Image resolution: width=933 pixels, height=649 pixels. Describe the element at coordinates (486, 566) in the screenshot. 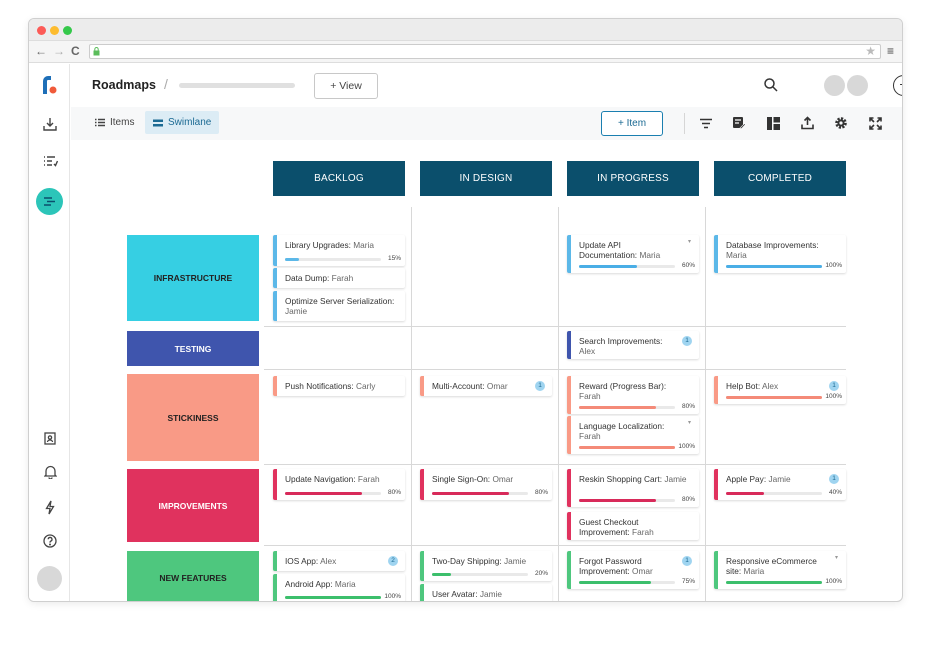

I see `roadmap-card: Two-Day Shipping: Jamie 20%` at that location.